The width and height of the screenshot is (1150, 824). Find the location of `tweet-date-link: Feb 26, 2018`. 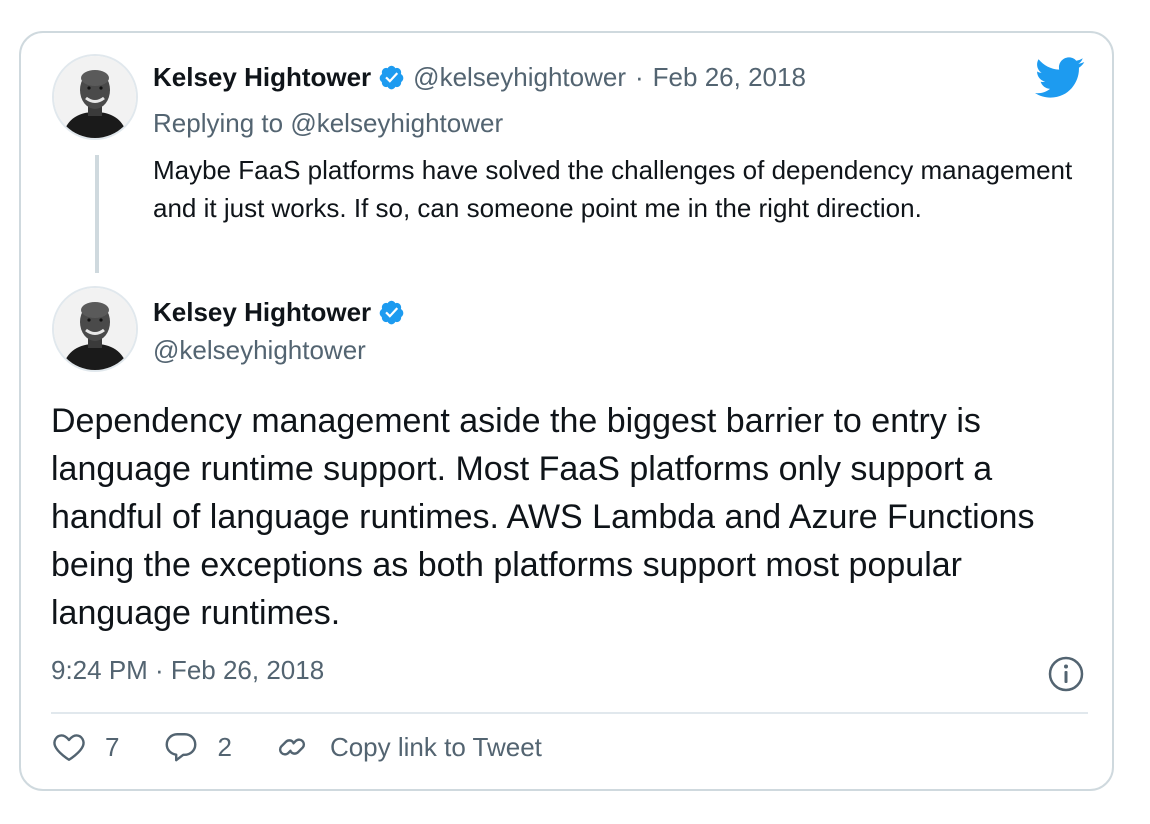

tweet-date-link: Feb 26, 2018 is located at coordinates (729, 77).